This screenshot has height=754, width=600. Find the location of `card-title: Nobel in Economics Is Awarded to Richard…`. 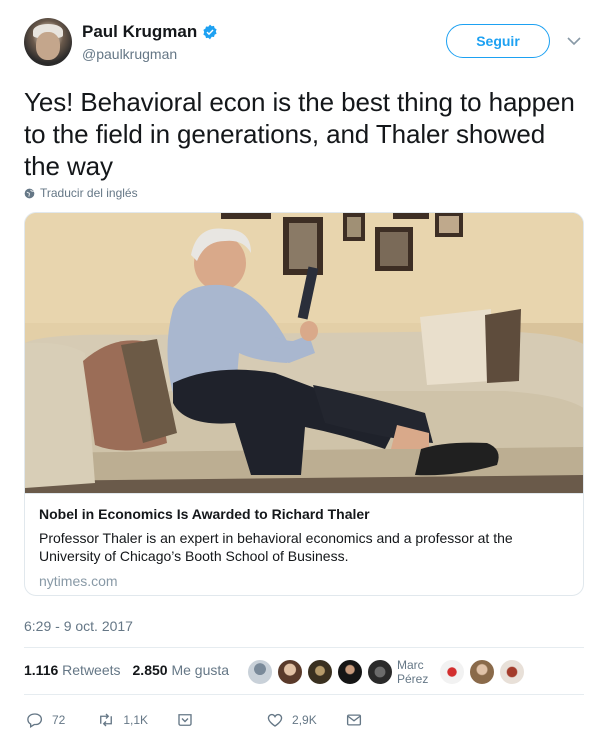

card-title: Nobel in Economics Is Awarded to Richard… is located at coordinates (305, 514).